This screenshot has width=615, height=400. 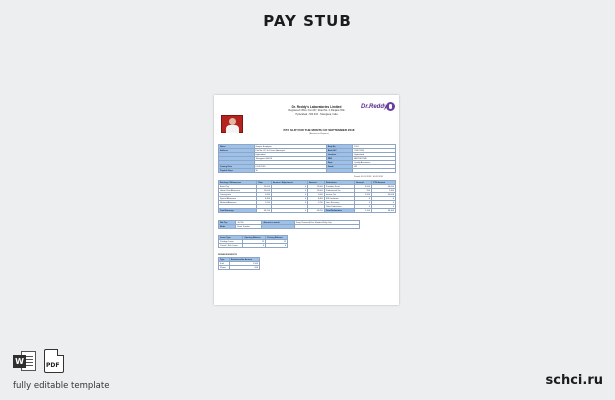 What do you see at coordinates (227, 226) in the screenshot?
I see `table-cell: Mode` at bounding box center [227, 226].